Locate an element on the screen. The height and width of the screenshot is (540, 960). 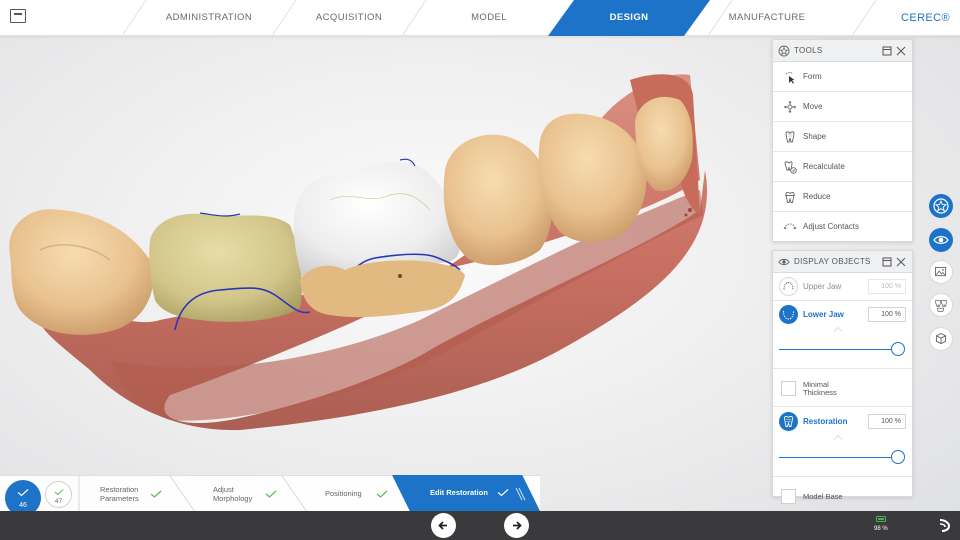
tool-shape-label: Shape is located at coordinates (815, 136).